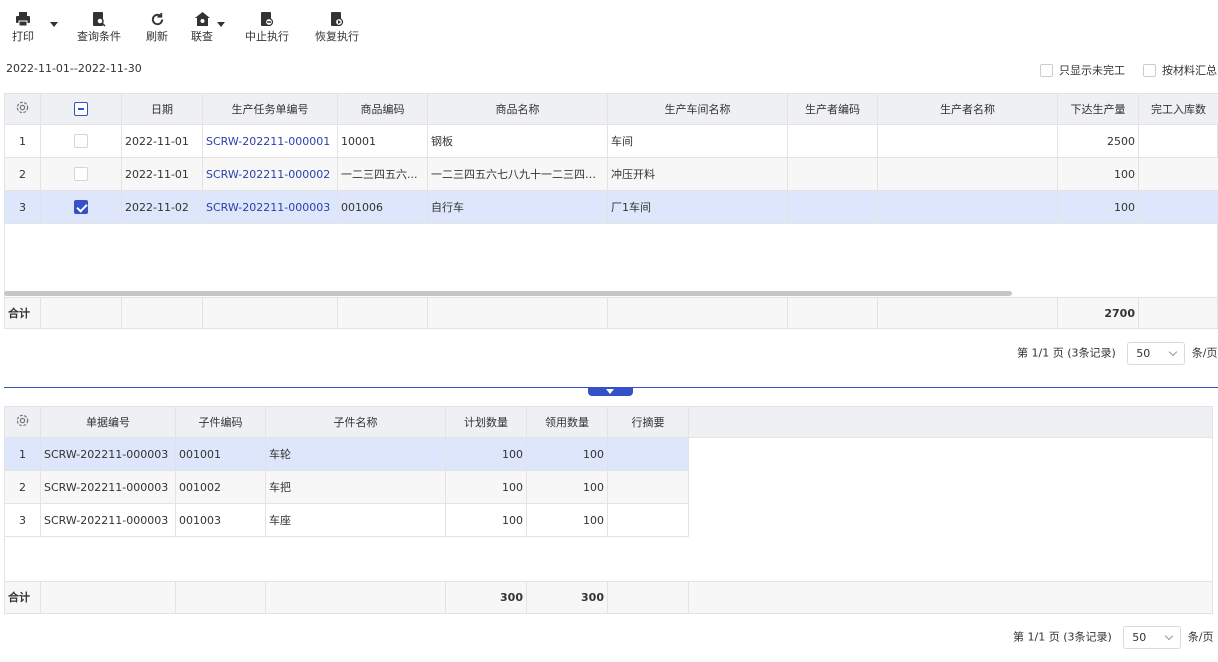 Image resolution: width=1218 pixels, height=662 pixels. I want to click on cell-sub-name: 车轮, so click(355, 454).